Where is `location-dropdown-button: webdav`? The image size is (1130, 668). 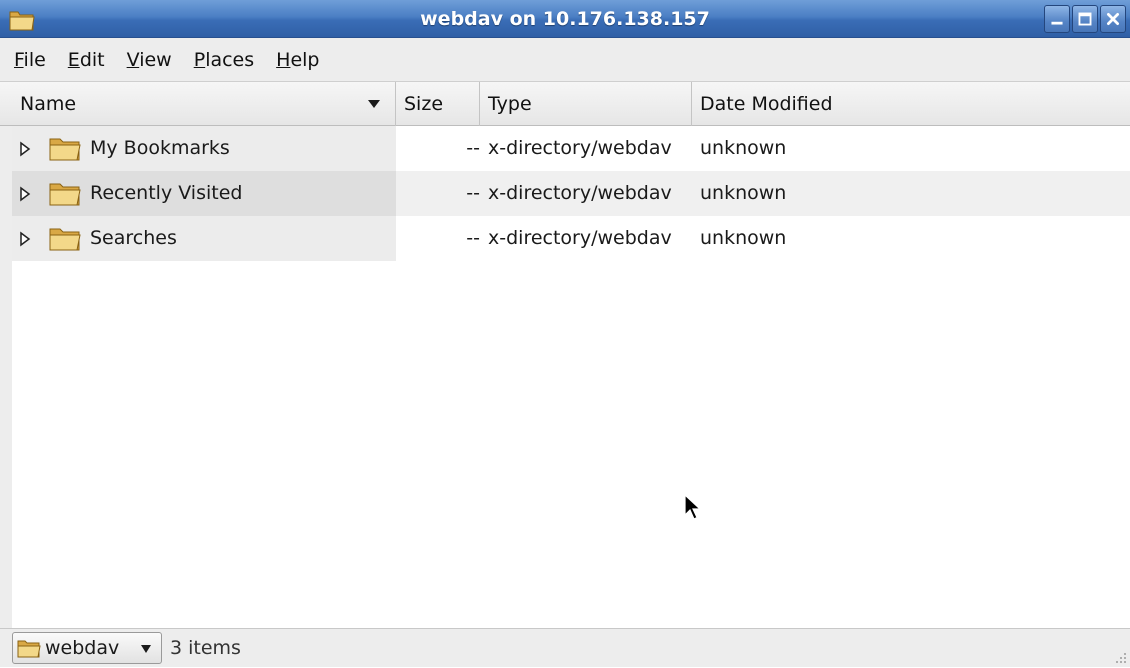
location-dropdown-button: webdav is located at coordinates (87, 648).